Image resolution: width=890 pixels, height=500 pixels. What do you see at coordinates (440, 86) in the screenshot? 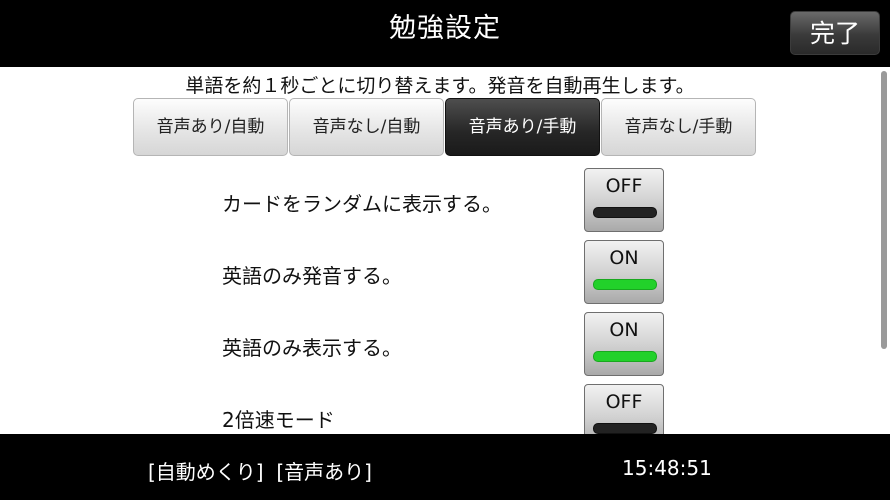
I see `mode-description: 単語を約１秒ごとに切り替えます。発音を自動再生します。` at bounding box center [440, 86].